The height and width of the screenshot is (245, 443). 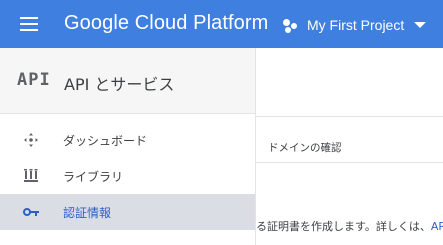 What do you see at coordinates (87, 213) in the screenshot?
I see `sidebar-item-label: 認証情報` at bounding box center [87, 213].